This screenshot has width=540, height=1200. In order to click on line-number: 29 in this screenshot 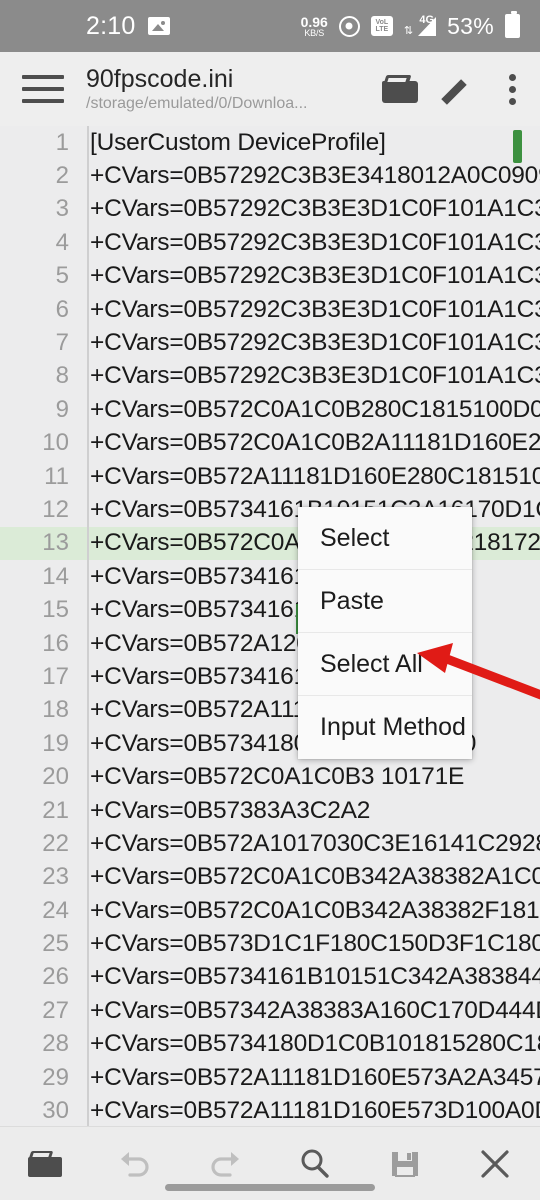, I will do `click(55, 1077)`.